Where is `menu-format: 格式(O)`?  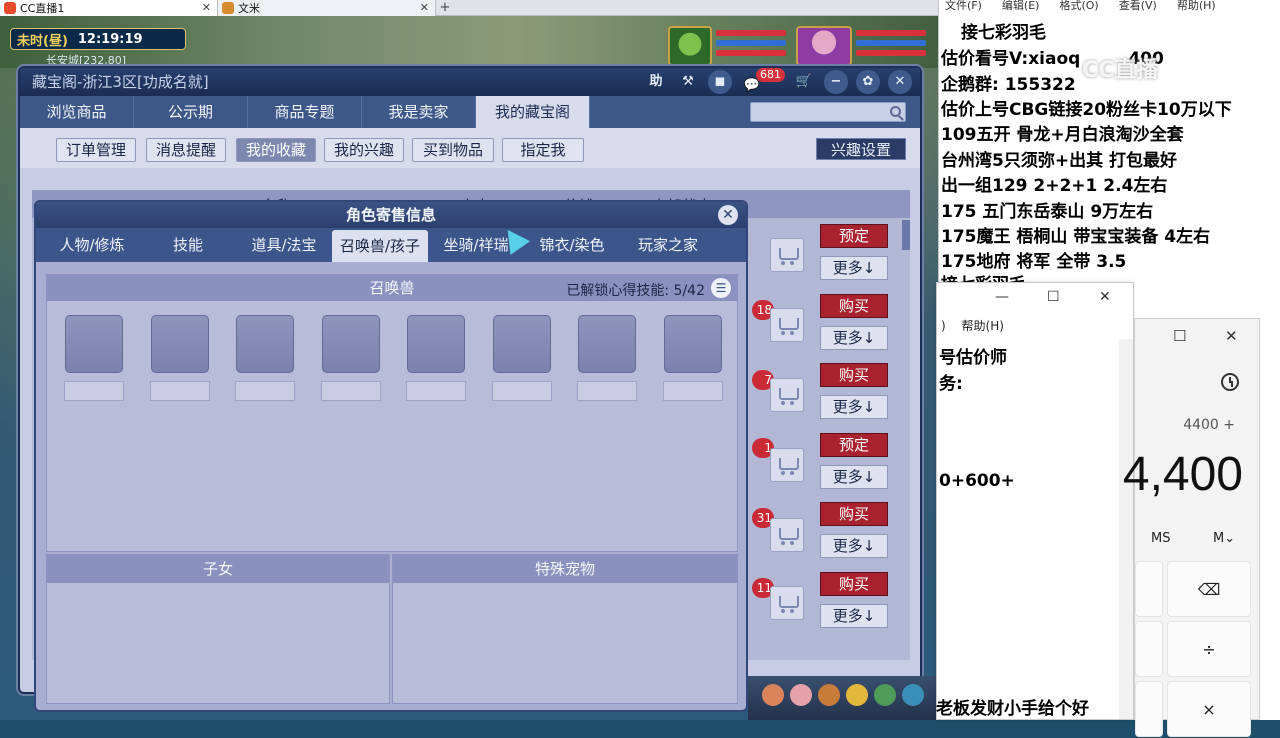
menu-format: 格式(O) is located at coordinates (1078, 7).